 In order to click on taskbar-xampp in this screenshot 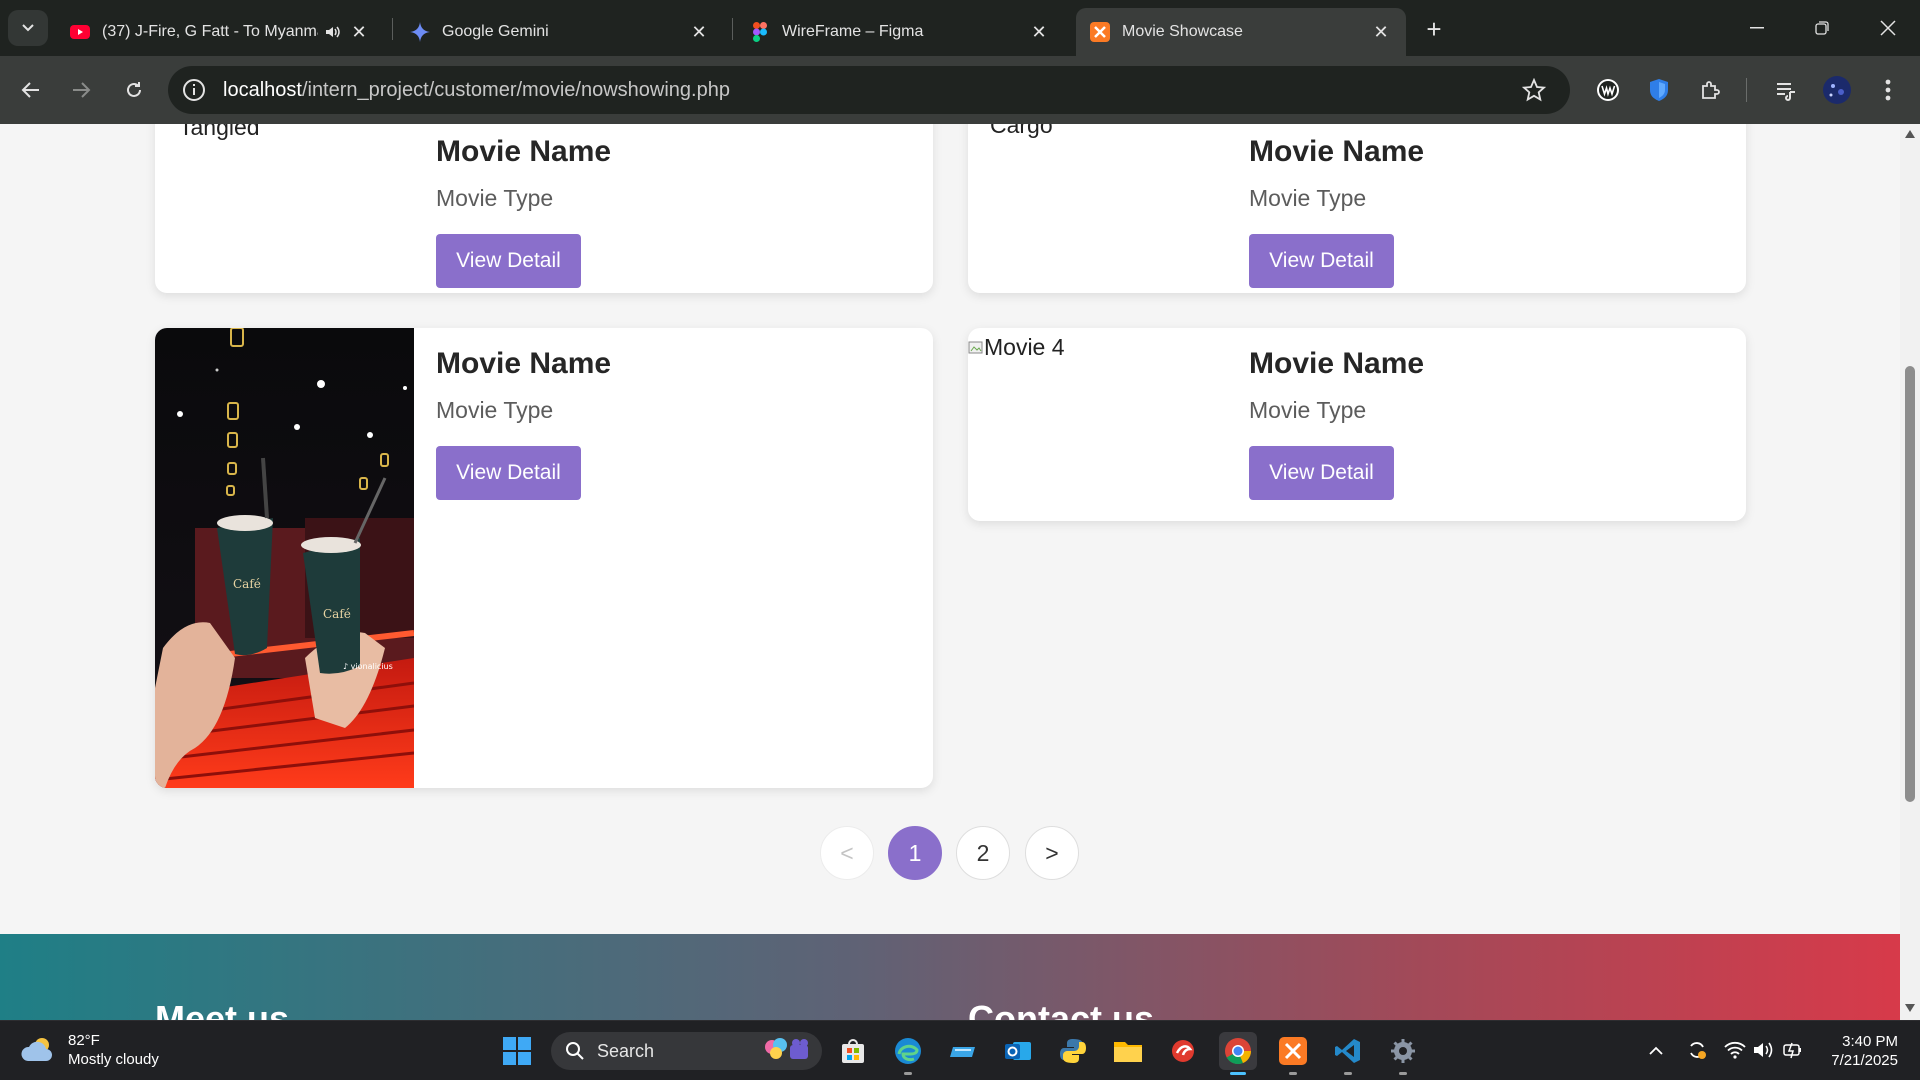, I will do `click(1293, 1053)`.